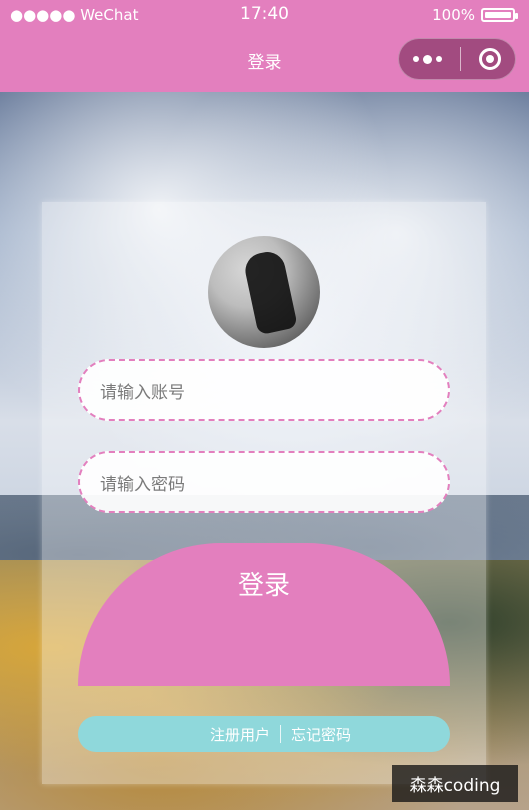 This screenshot has width=529, height=810. Describe the element at coordinates (427, 59) in the screenshot. I see `more-dots-icon` at that location.